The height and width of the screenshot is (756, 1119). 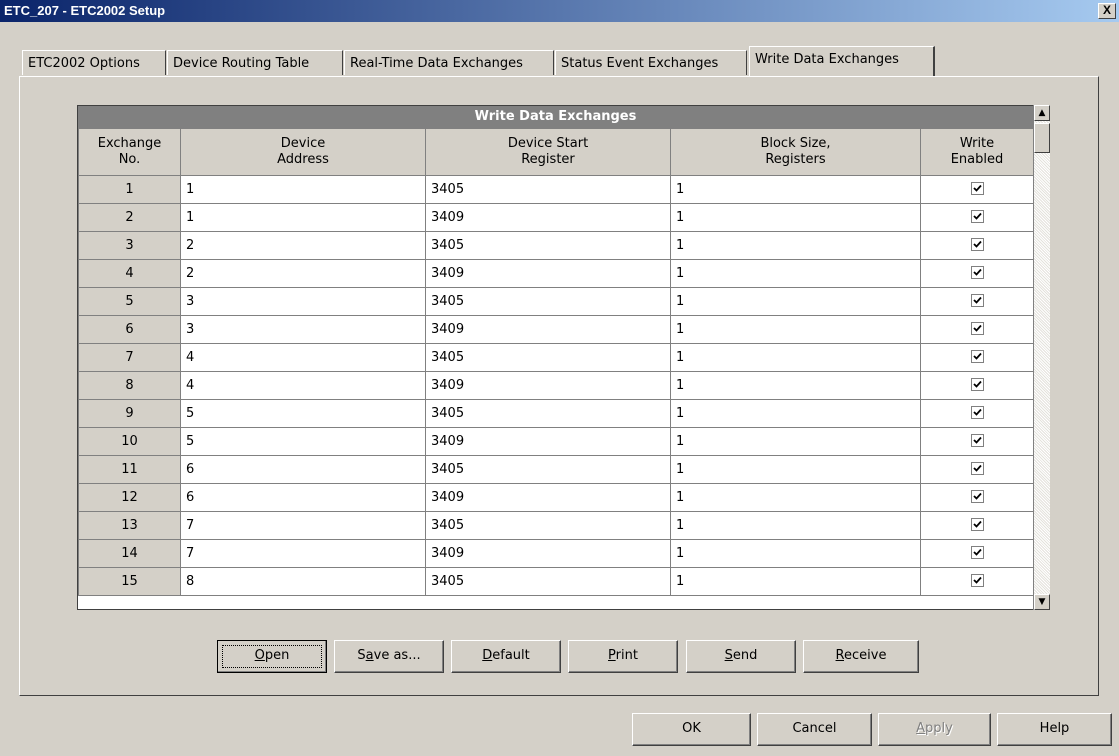 What do you see at coordinates (449, 62) in the screenshot?
I see `tab-real-time-data-exchanges: Real-Time Data Exchanges` at bounding box center [449, 62].